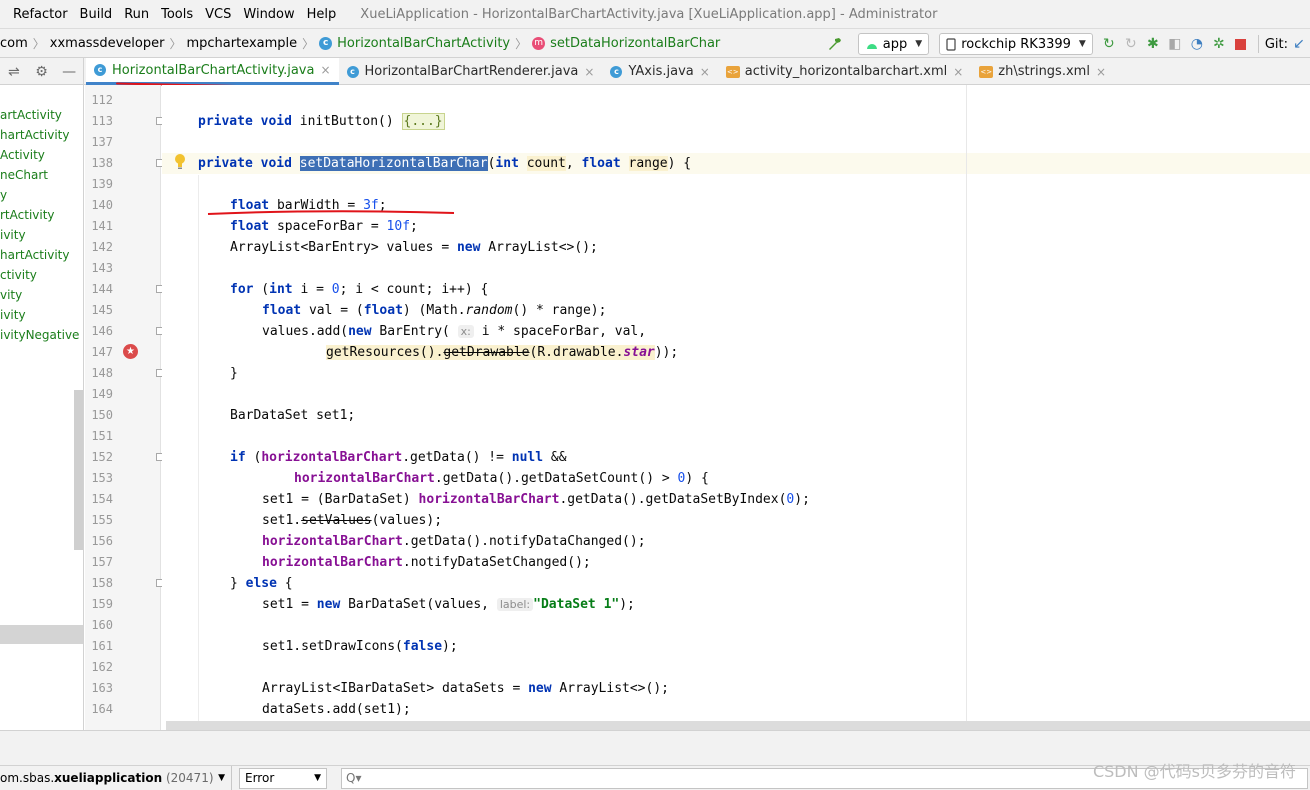 The width and height of the screenshot is (1310, 790). I want to click on tree-item: rtActivity, so click(27, 215).